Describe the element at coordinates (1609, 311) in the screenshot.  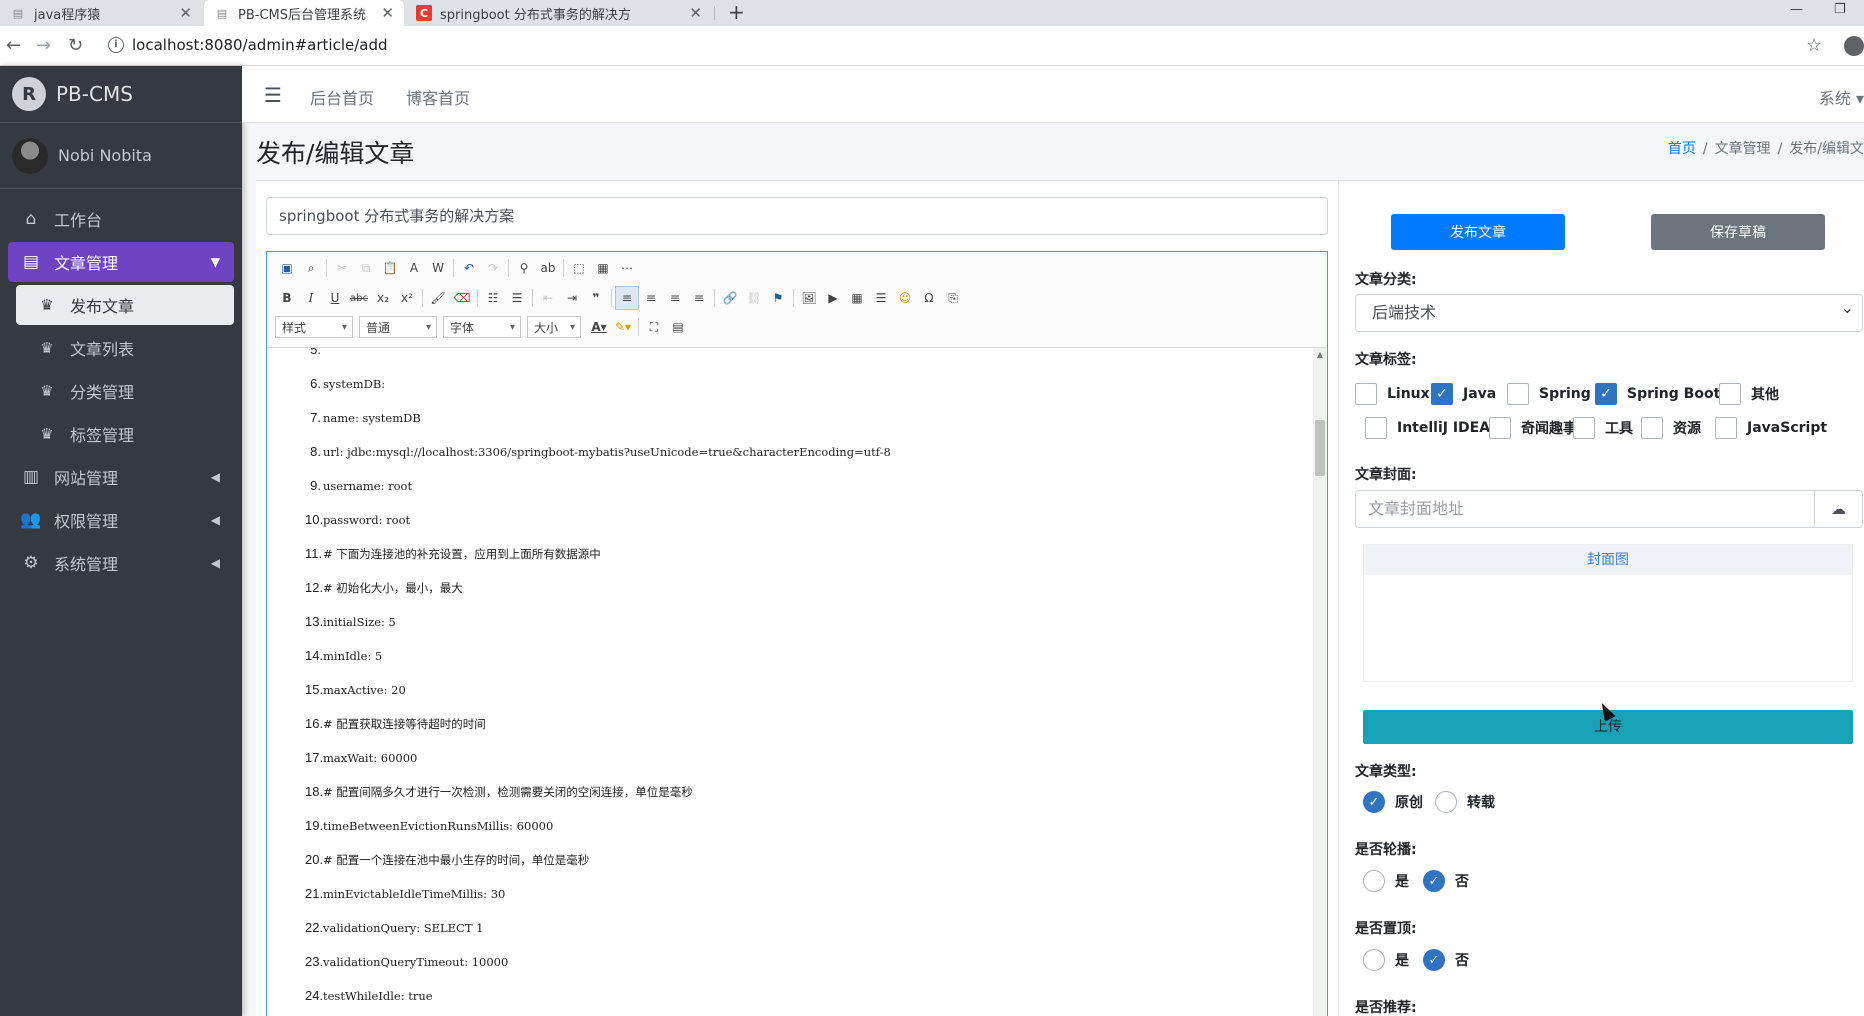
I see `category-select: 后端技术` at that location.